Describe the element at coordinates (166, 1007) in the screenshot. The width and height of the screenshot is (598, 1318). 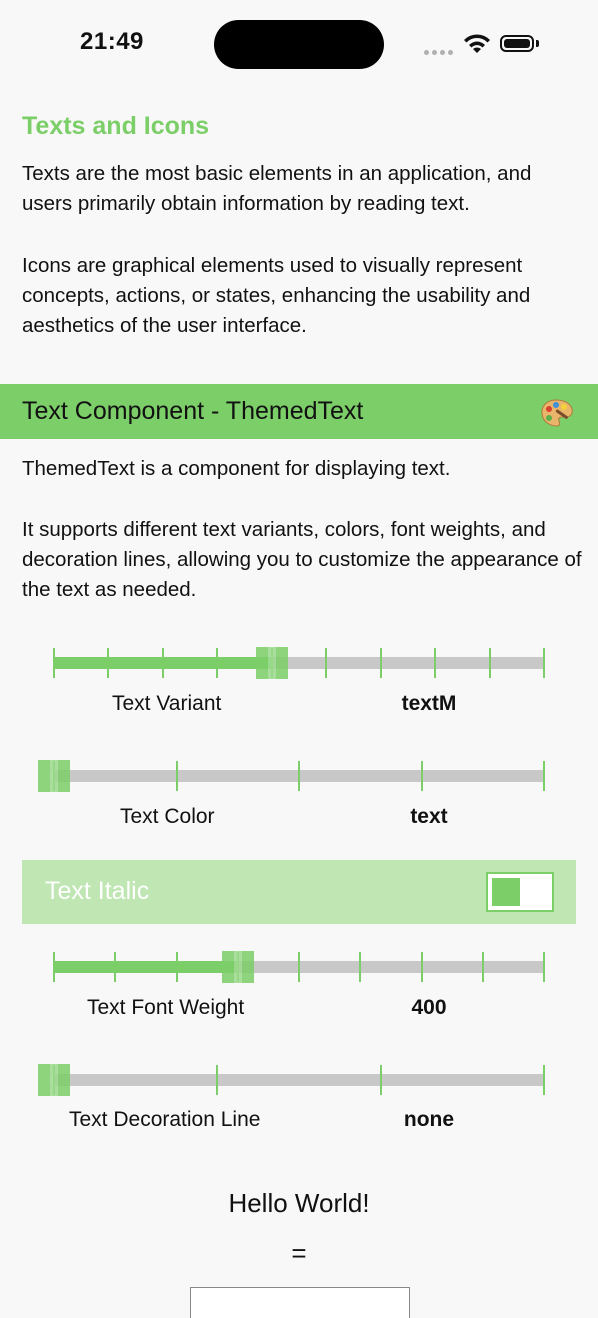
I see `text-font-weight-label: Text Font Weight` at that location.